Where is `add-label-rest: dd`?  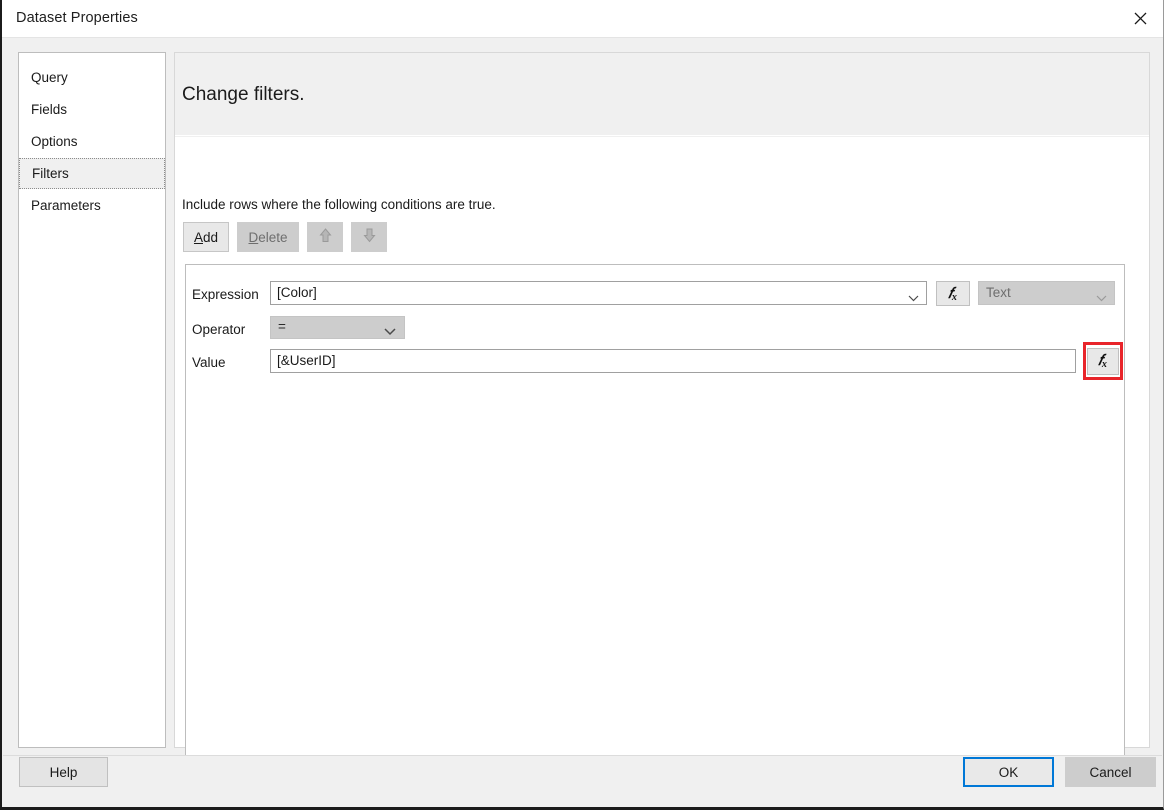 add-label-rest: dd is located at coordinates (210, 237).